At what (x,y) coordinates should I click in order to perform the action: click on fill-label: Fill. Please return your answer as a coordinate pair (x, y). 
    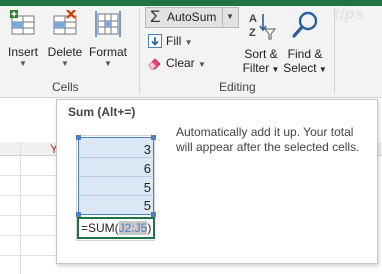
    Looking at the image, I should click on (174, 41).